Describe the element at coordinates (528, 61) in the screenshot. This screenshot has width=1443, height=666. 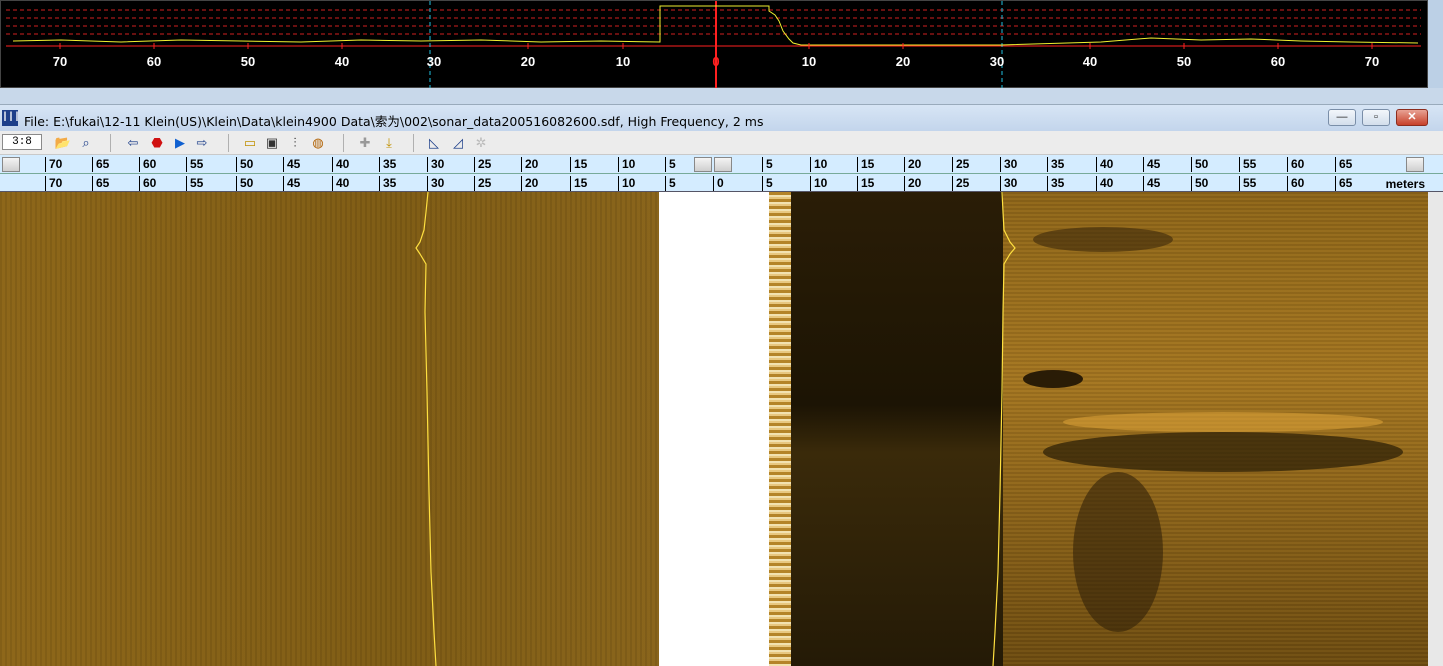
I see `trace-range-label: 20` at that location.